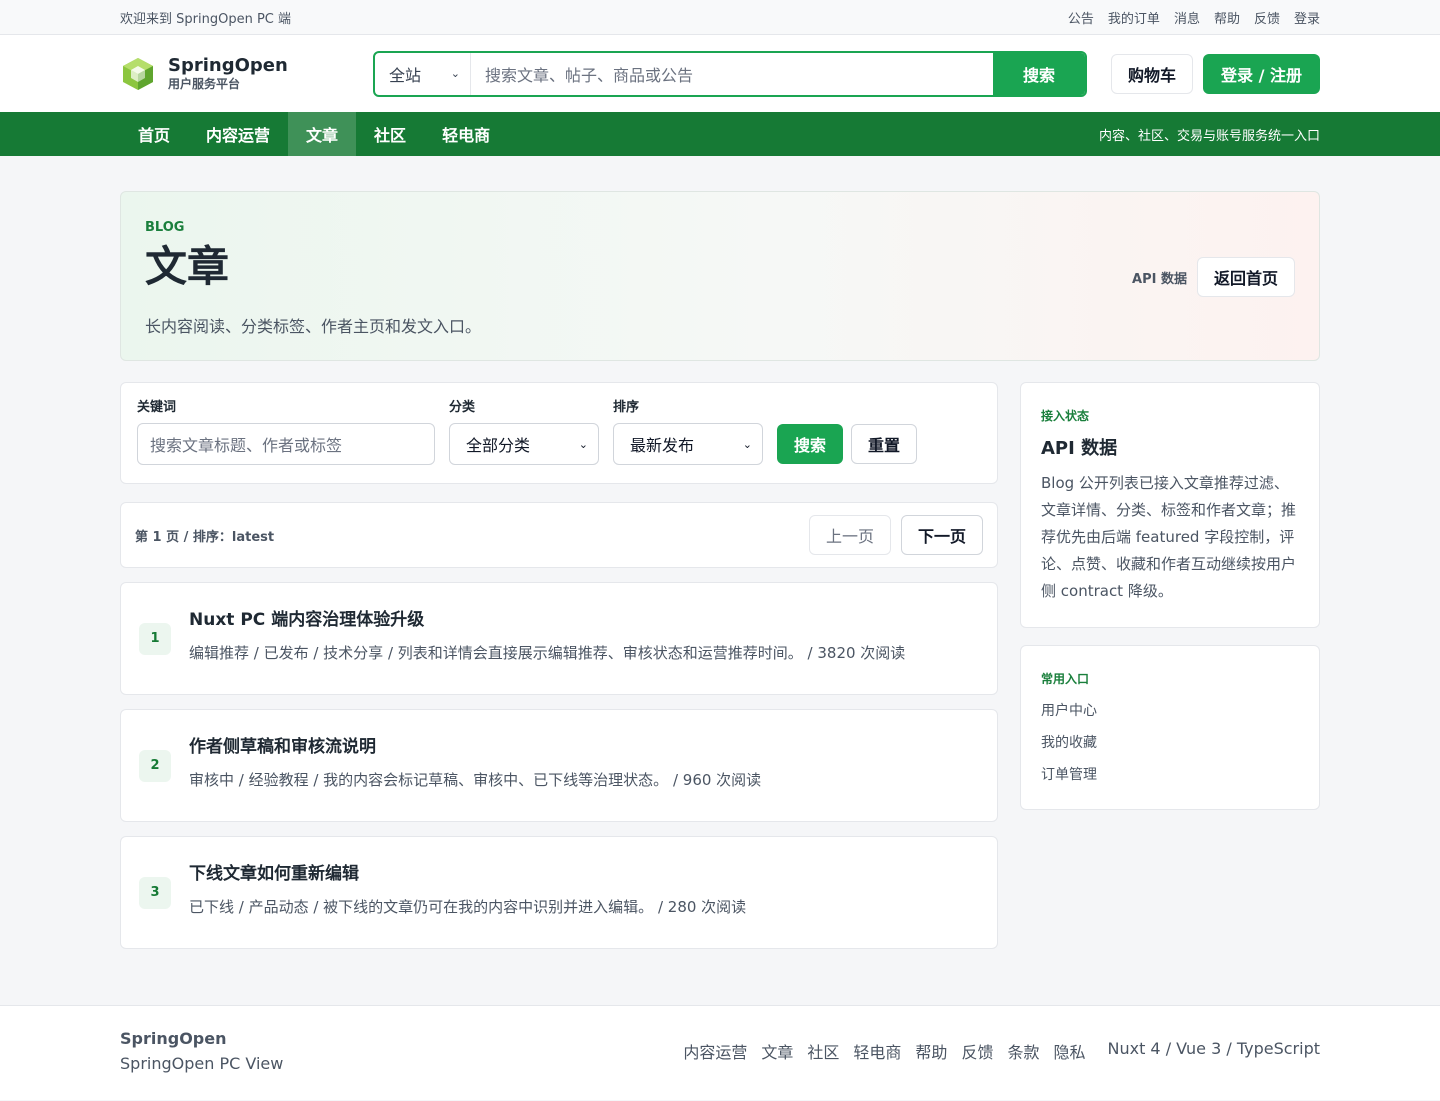  I want to click on nav-tagline: 内容、社区、交易与账号服务统一入口, so click(1209, 136).